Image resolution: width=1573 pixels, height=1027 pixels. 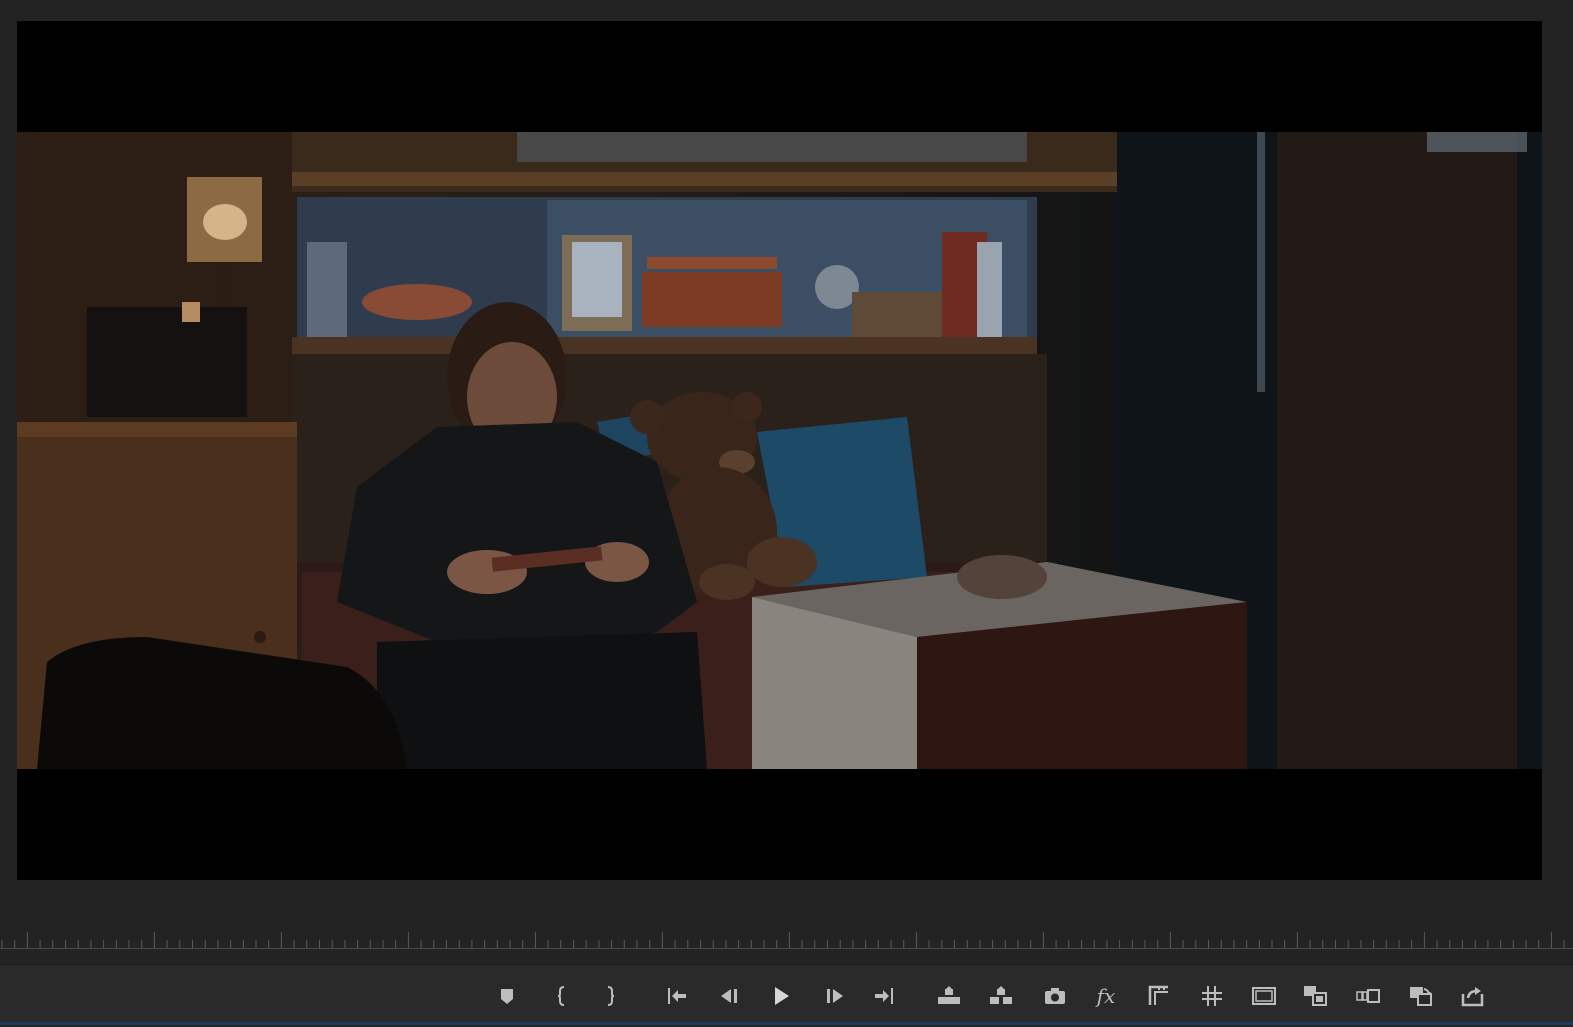 I want to click on add-marker-button, so click(x=507, y=996).